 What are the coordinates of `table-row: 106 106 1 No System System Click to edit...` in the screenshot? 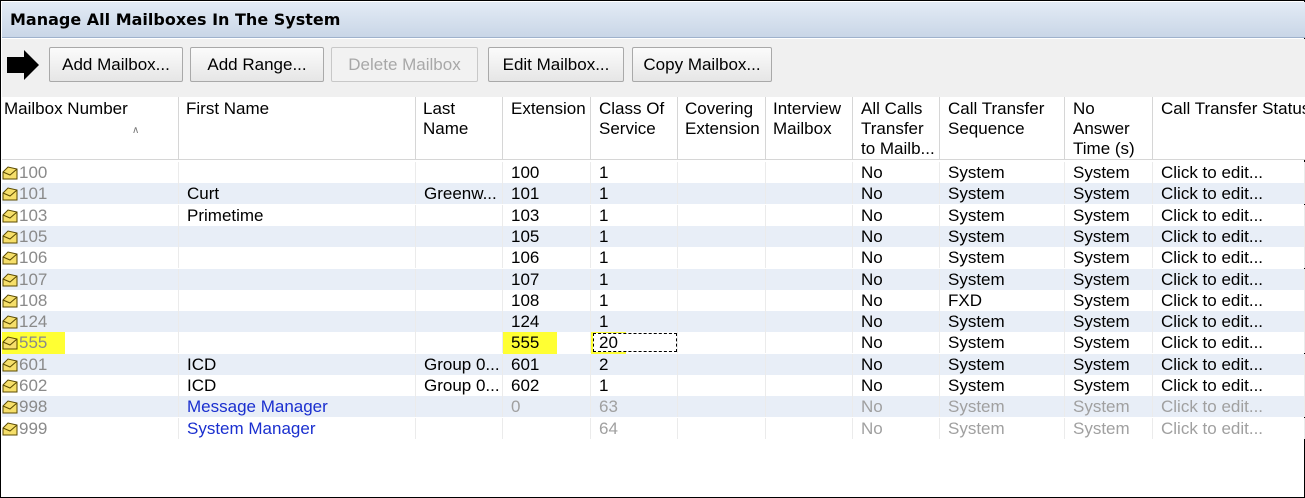 It's located at (653, 258).